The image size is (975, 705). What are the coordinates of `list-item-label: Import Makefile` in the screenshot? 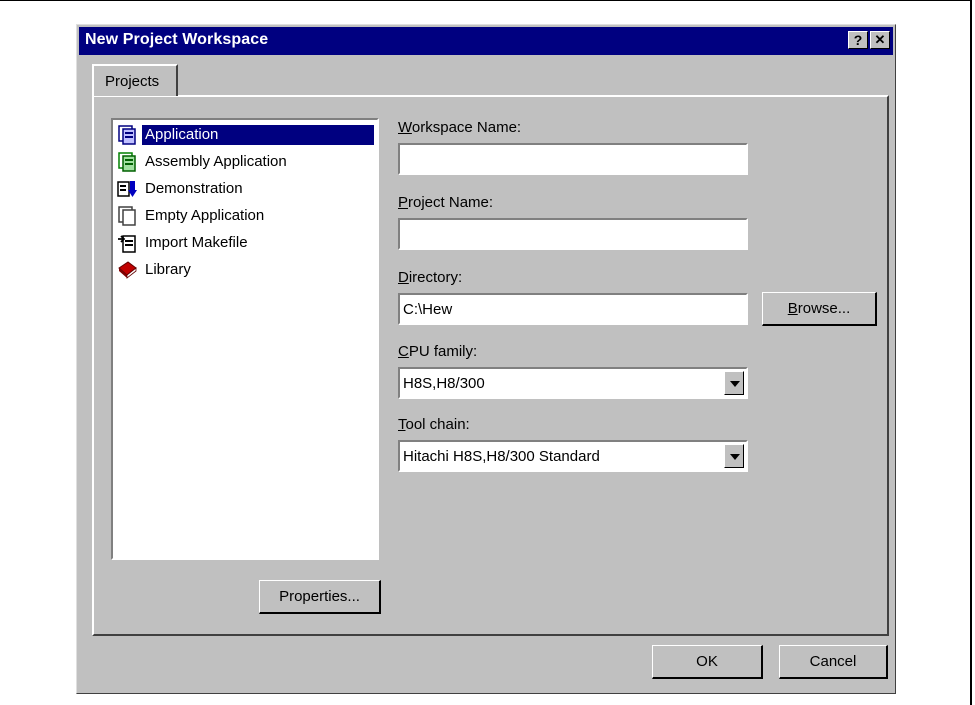 It's located at (196, 242).